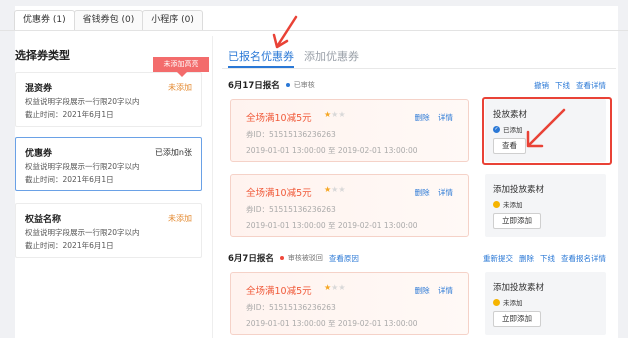  I want to click on section-header-jun7: 6月7日报名 审核被驳回 查看原因, so click(293, 258).